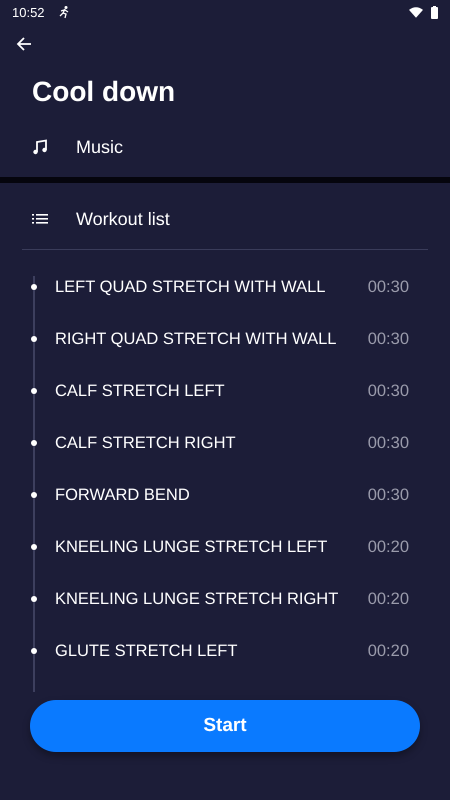 Image resolution: width=450 pixels, height=800 pixels. I want to click on exercise-name: KNEELING LUNGE STRETCH LEFT, so click(191, 547).